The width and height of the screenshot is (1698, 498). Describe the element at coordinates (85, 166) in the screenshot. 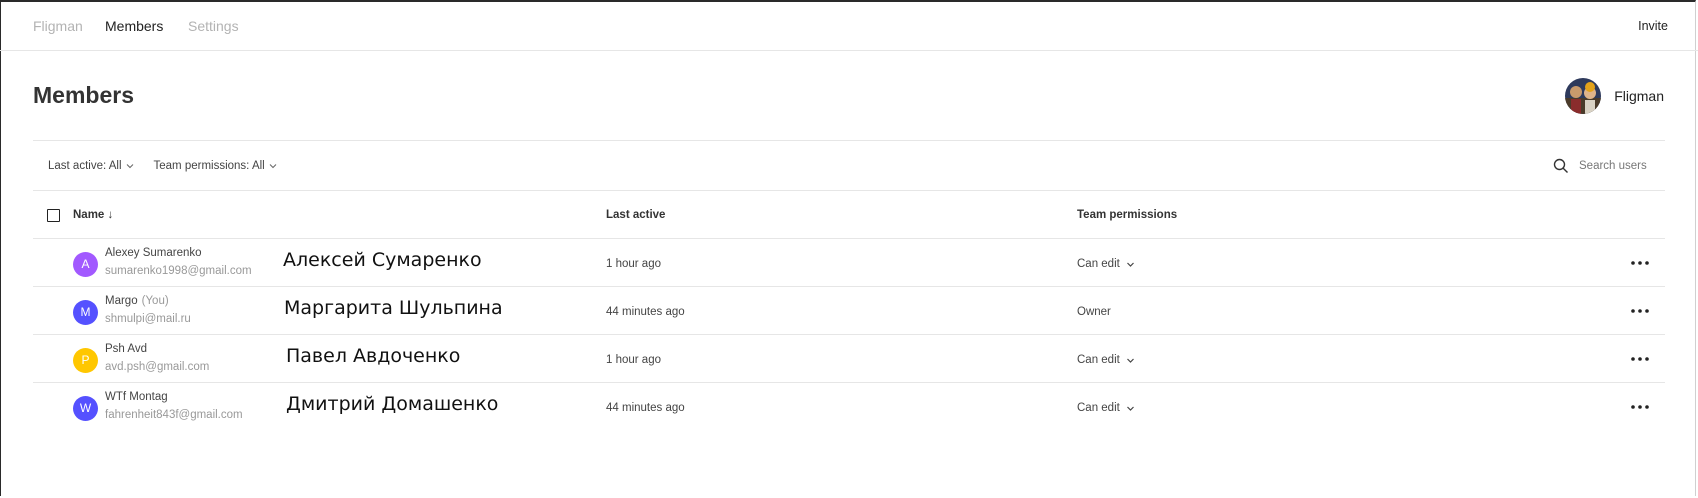

I see `last-active-filter-label: Last active: All` at that location.